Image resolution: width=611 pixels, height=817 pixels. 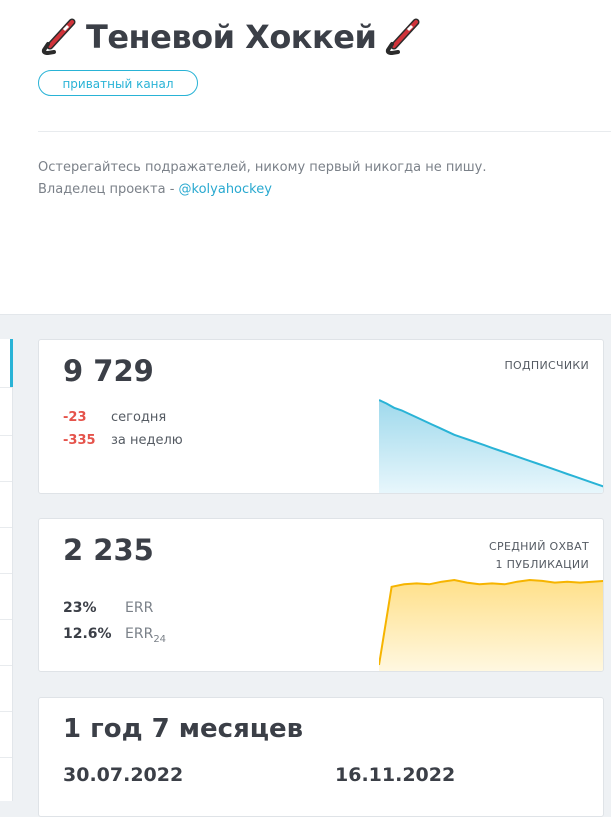 I want to click on today-change-value: -23, so click(x=75, y=417).